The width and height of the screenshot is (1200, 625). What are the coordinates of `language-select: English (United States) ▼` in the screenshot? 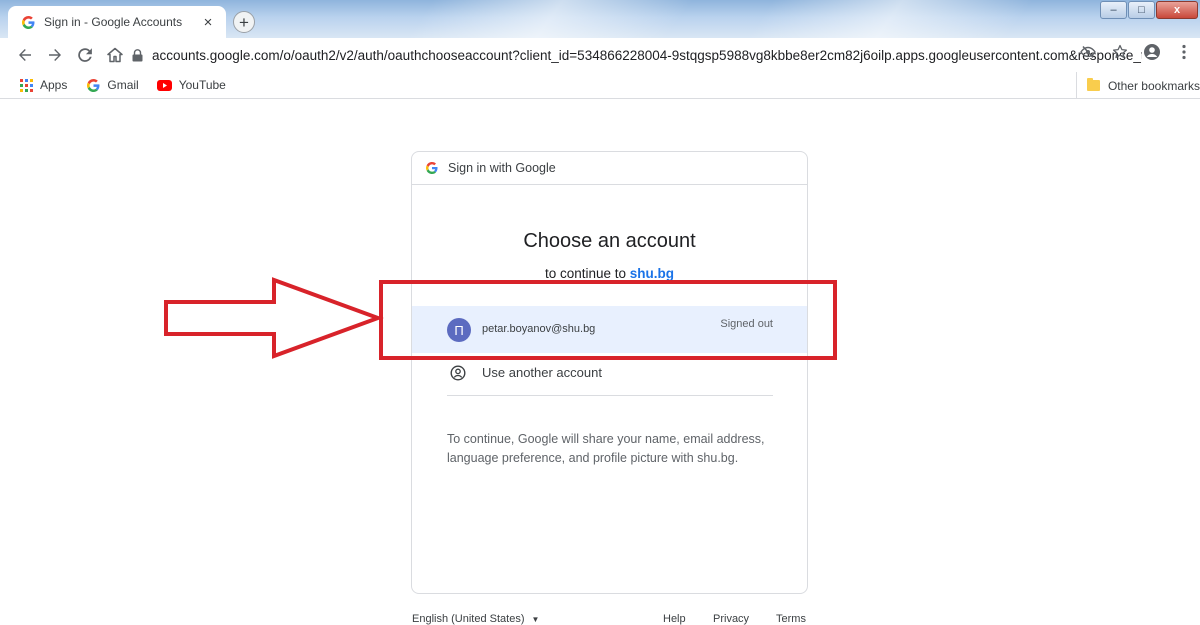 It's located at (475, 619).